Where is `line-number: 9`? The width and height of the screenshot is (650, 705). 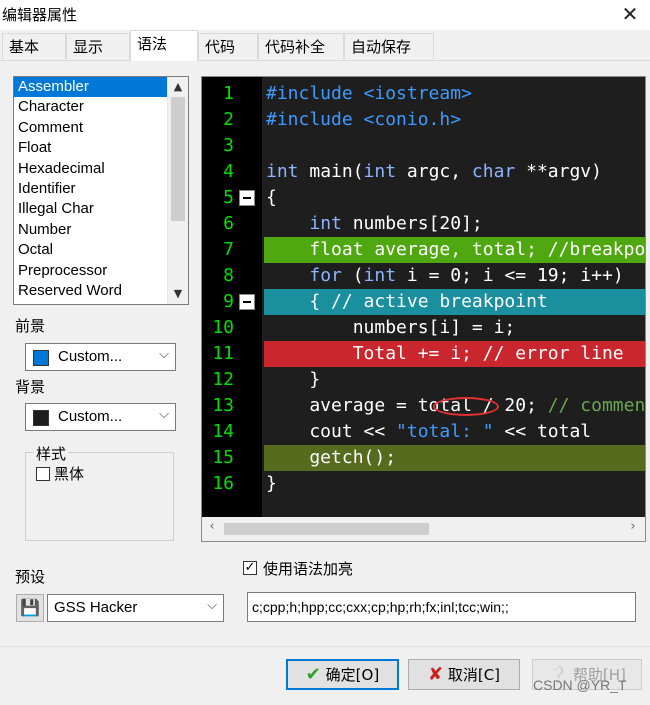 line-number: 9 is located at coordinates (228, 301).